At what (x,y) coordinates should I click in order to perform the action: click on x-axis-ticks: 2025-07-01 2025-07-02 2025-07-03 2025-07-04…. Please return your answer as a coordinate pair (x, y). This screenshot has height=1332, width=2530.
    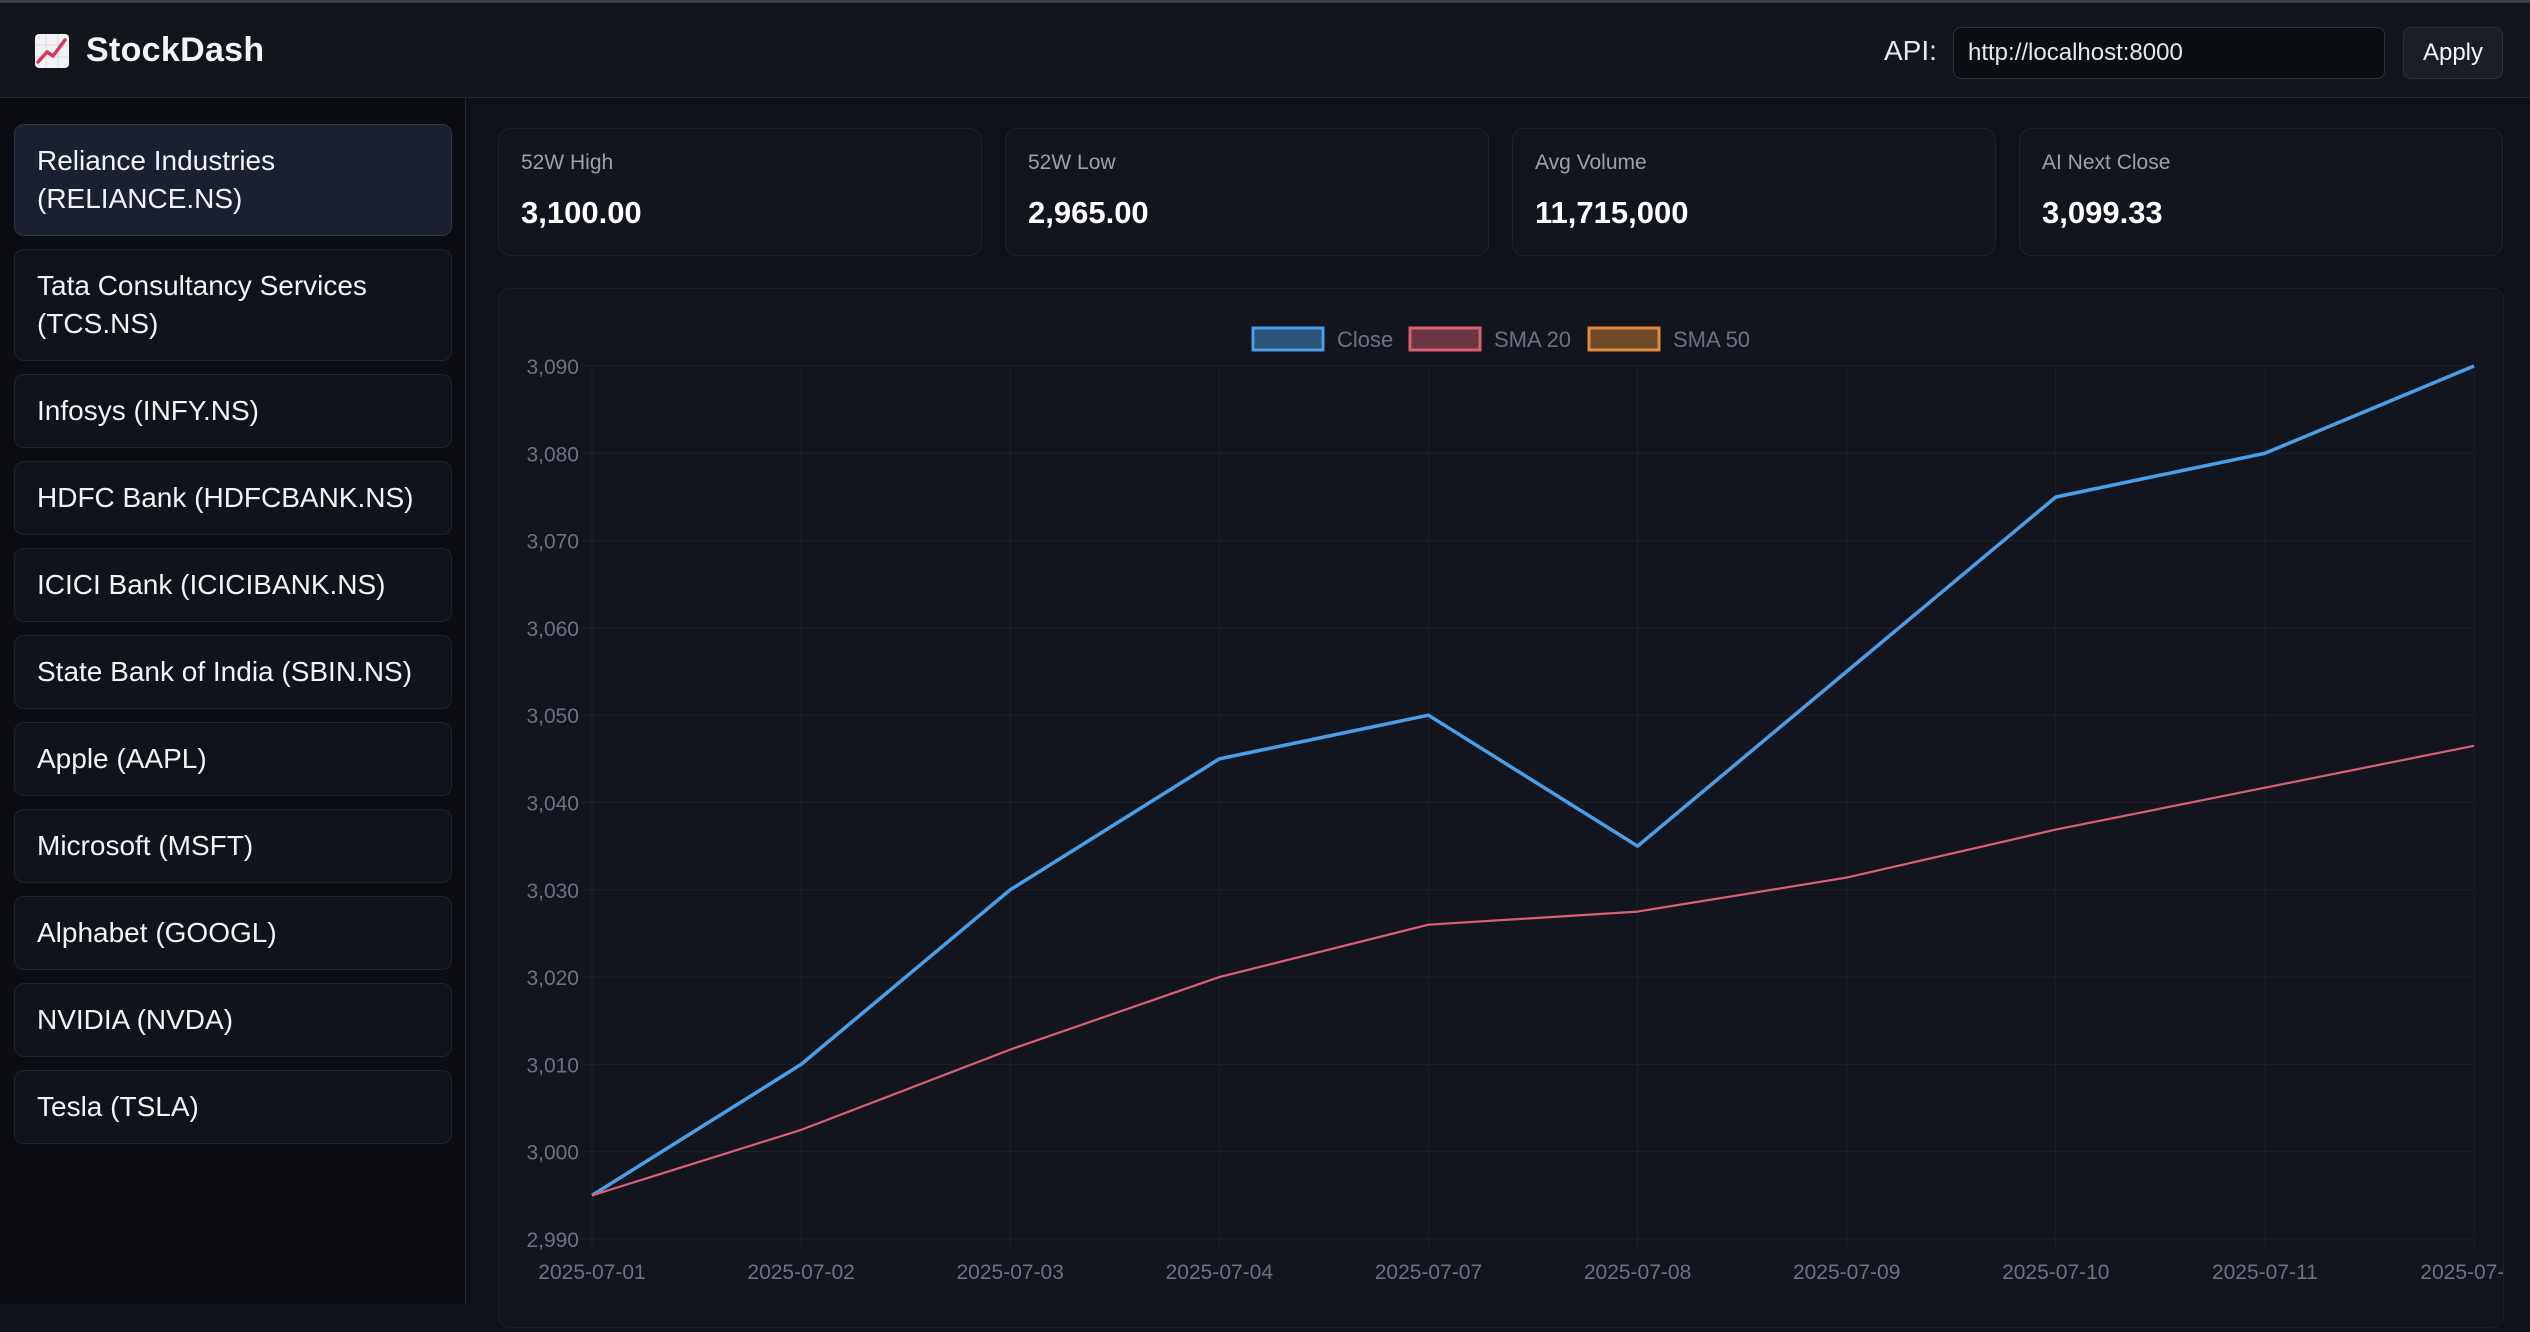
    Looking at the image, I should click on (1520, 1272).